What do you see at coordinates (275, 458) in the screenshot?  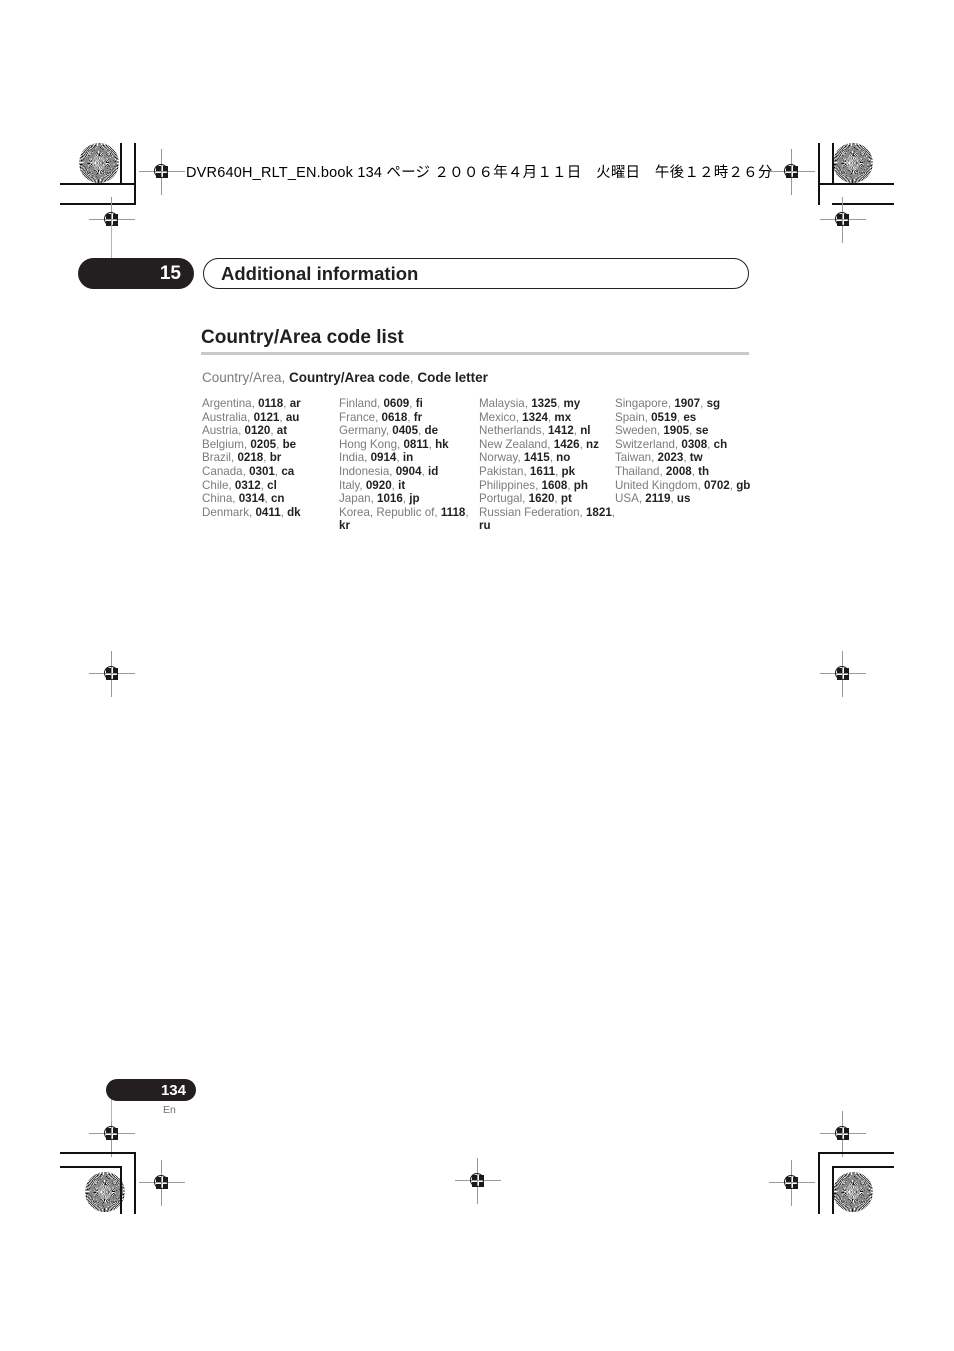 I see `country-code-letter: br` at bounding box center [275, 458].